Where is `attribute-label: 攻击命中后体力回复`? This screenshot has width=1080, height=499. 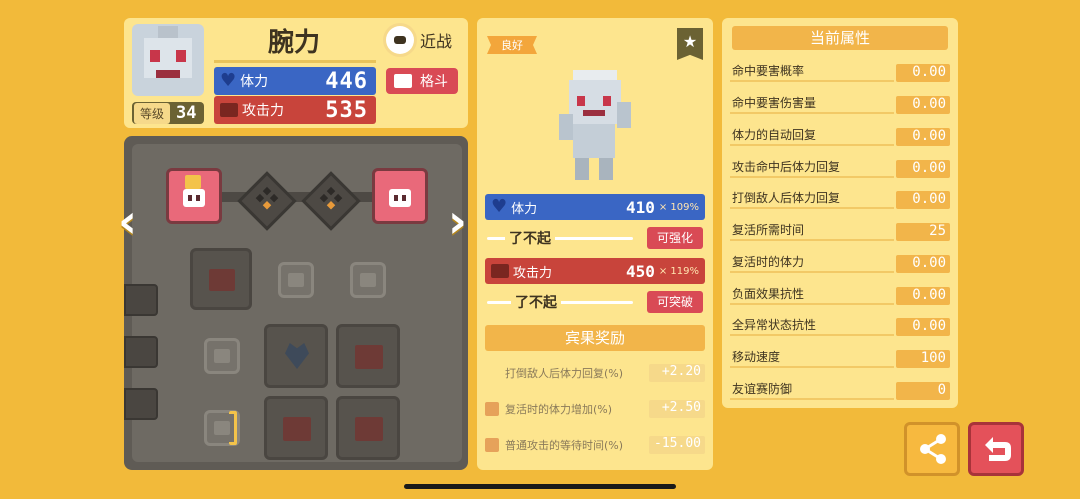 attribute-label: 攻击命中后体力回复 is located at coordinates (786, 167).